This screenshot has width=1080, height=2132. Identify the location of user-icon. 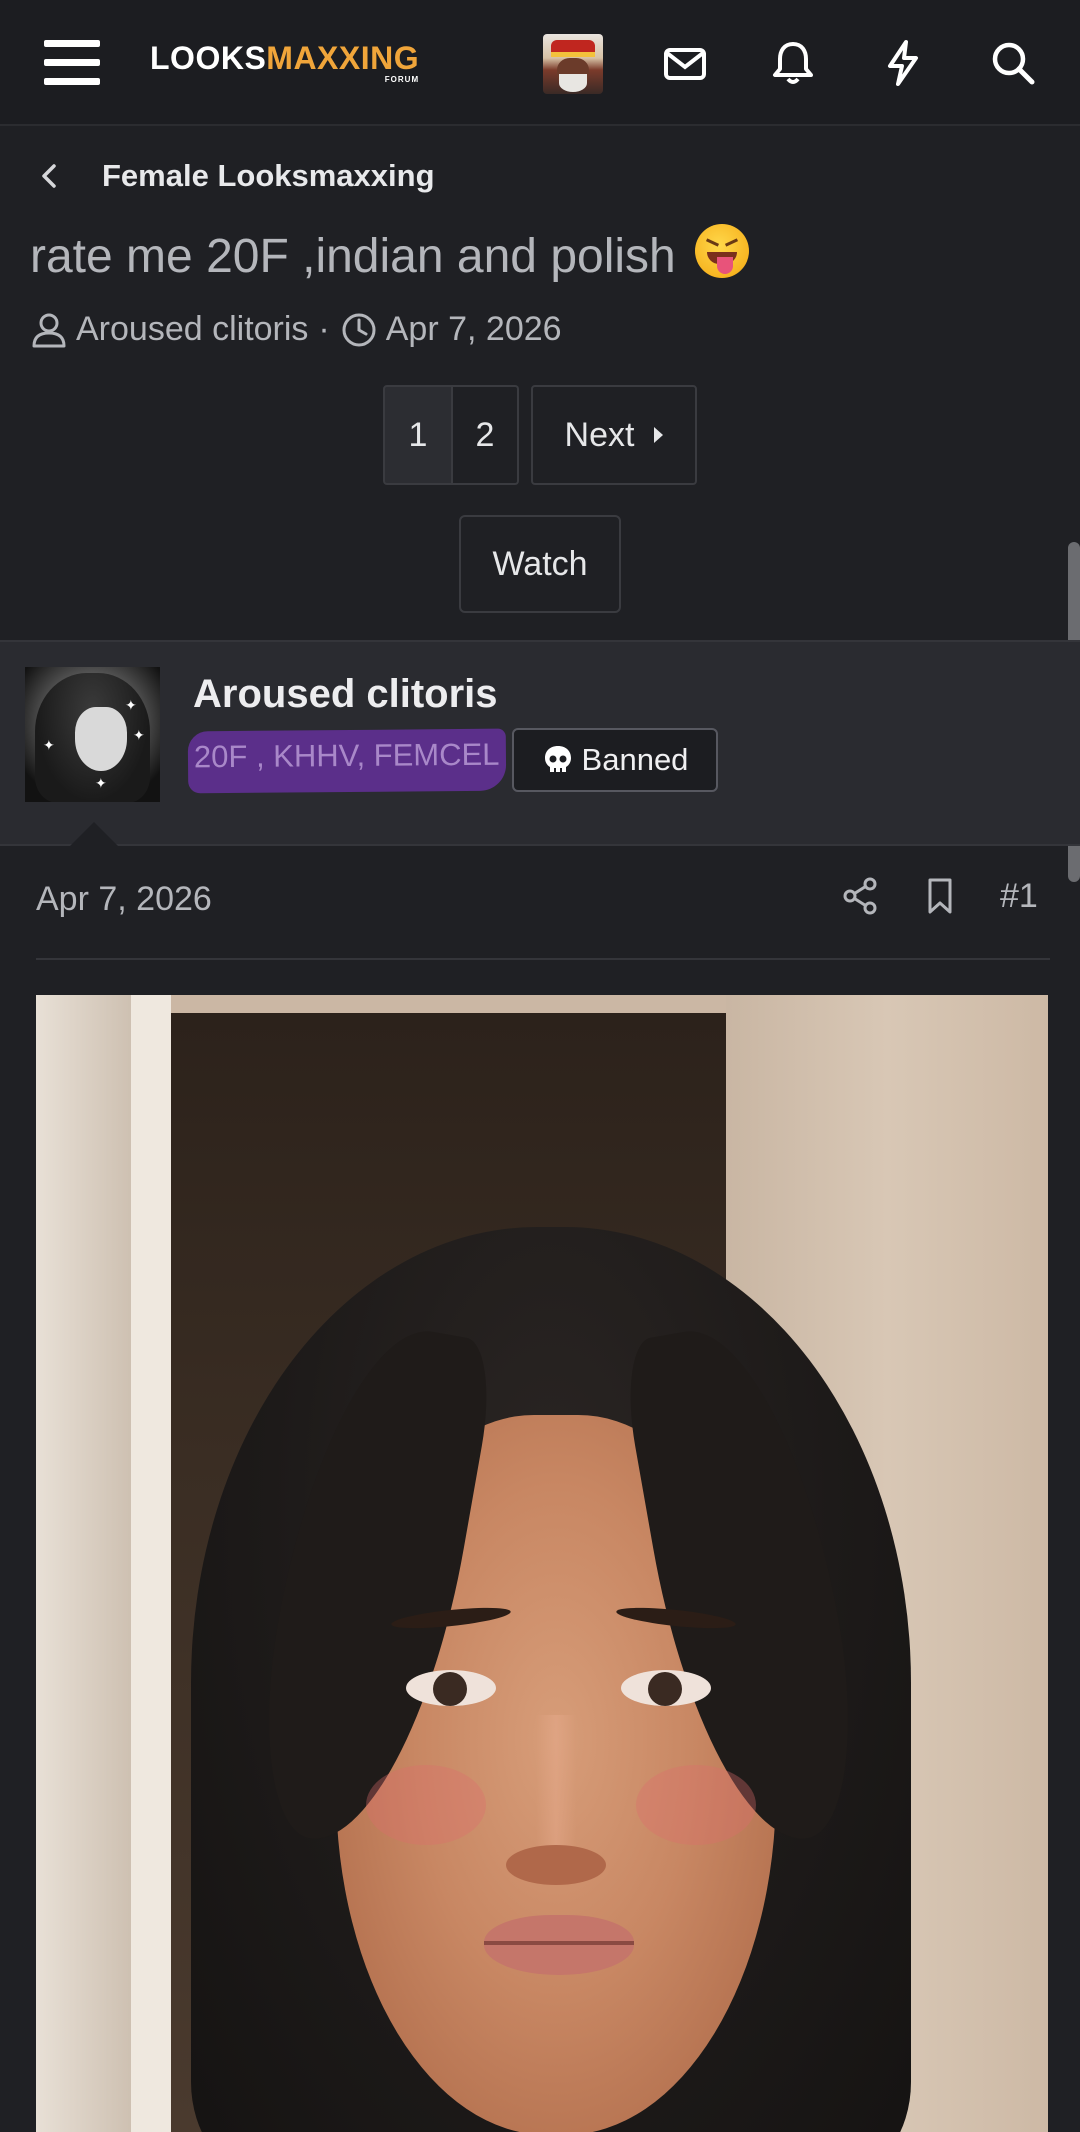
(49, 330).